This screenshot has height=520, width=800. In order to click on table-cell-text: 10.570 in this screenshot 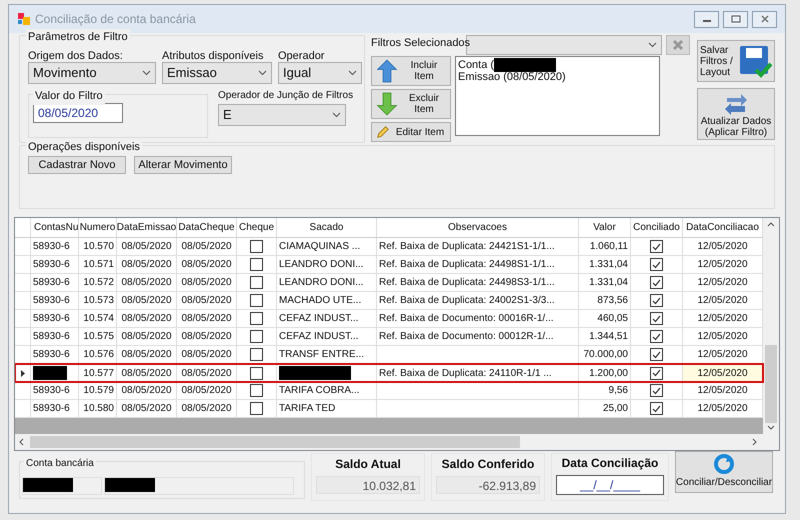, I will do `click(98, 247)`.